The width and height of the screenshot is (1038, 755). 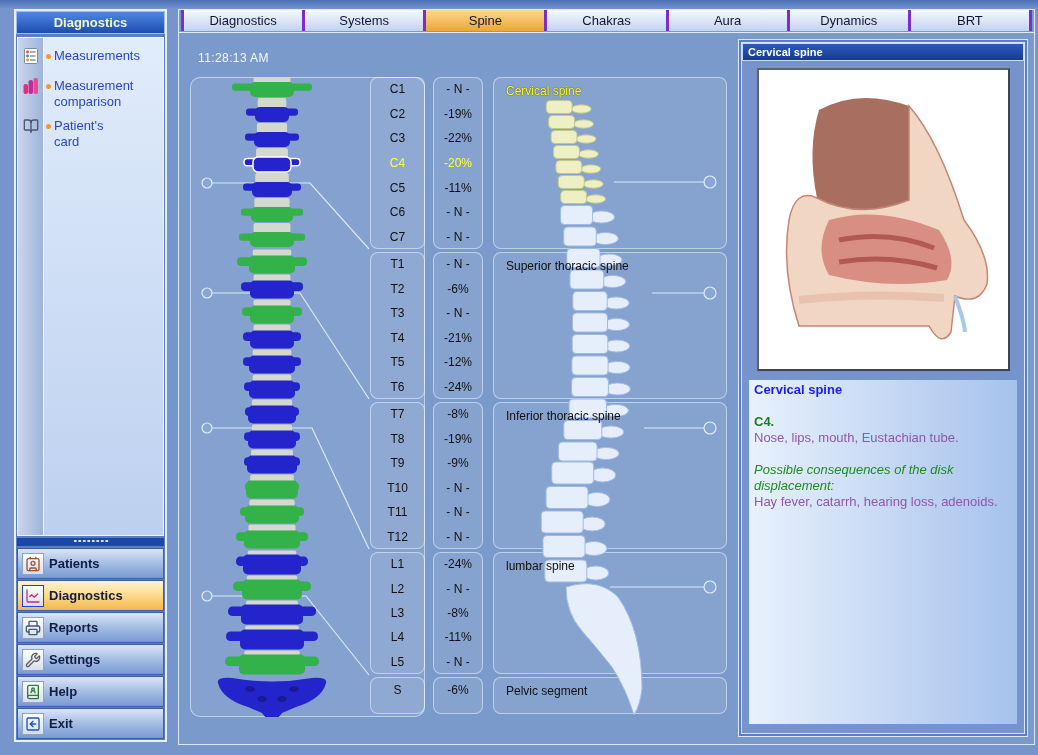 What do you see at coordinates (242, 20) in the screenshot?
I see `tab: Diagnostics` at bounding box center [242, 20].